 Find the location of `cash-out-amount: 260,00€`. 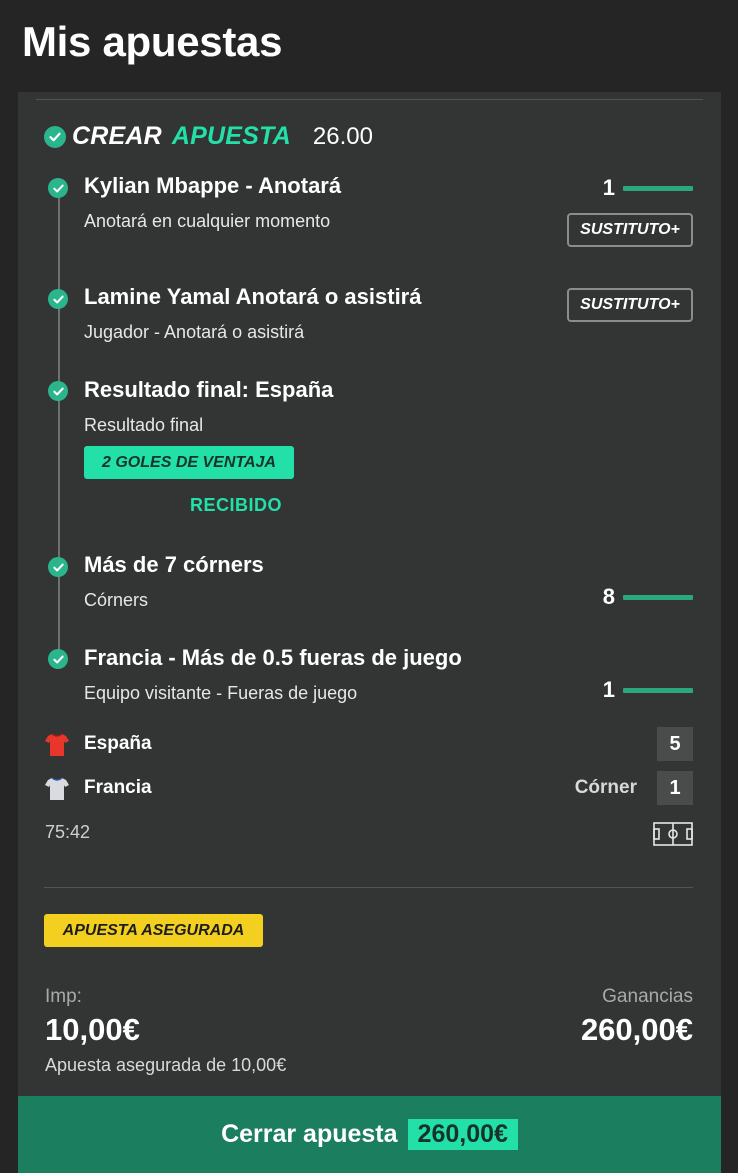

cash-out-amount: 260,00€ is located at coordinates (462, 1134).